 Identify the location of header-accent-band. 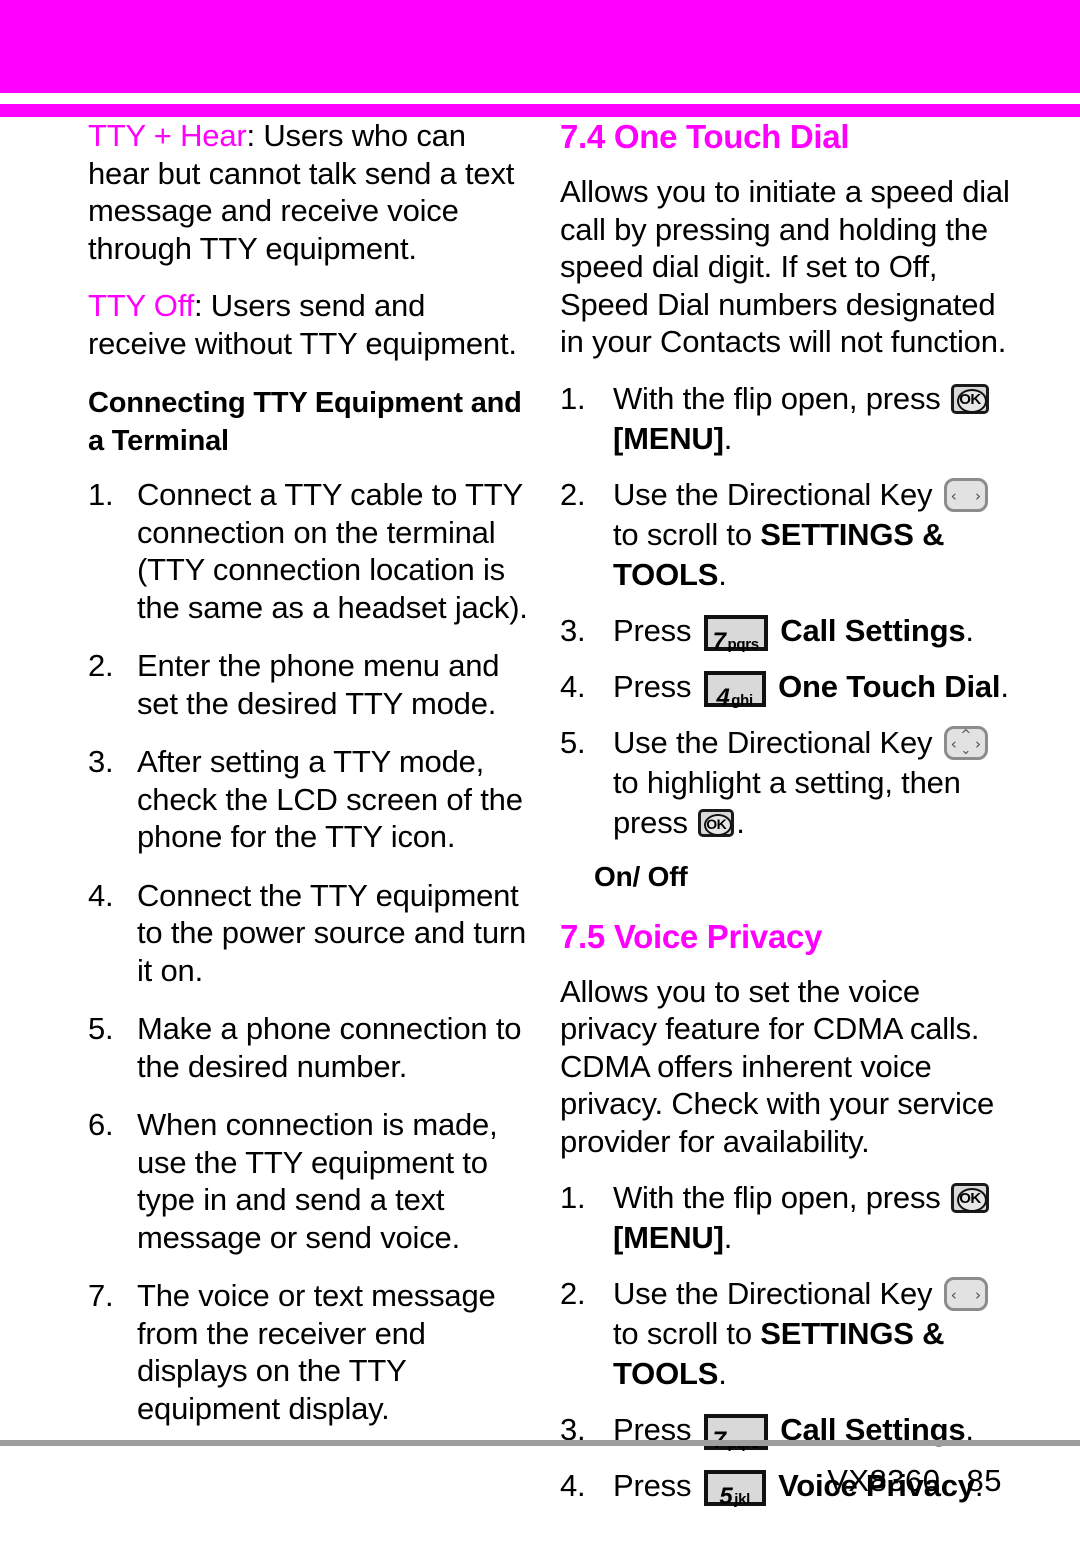
(540, 46).